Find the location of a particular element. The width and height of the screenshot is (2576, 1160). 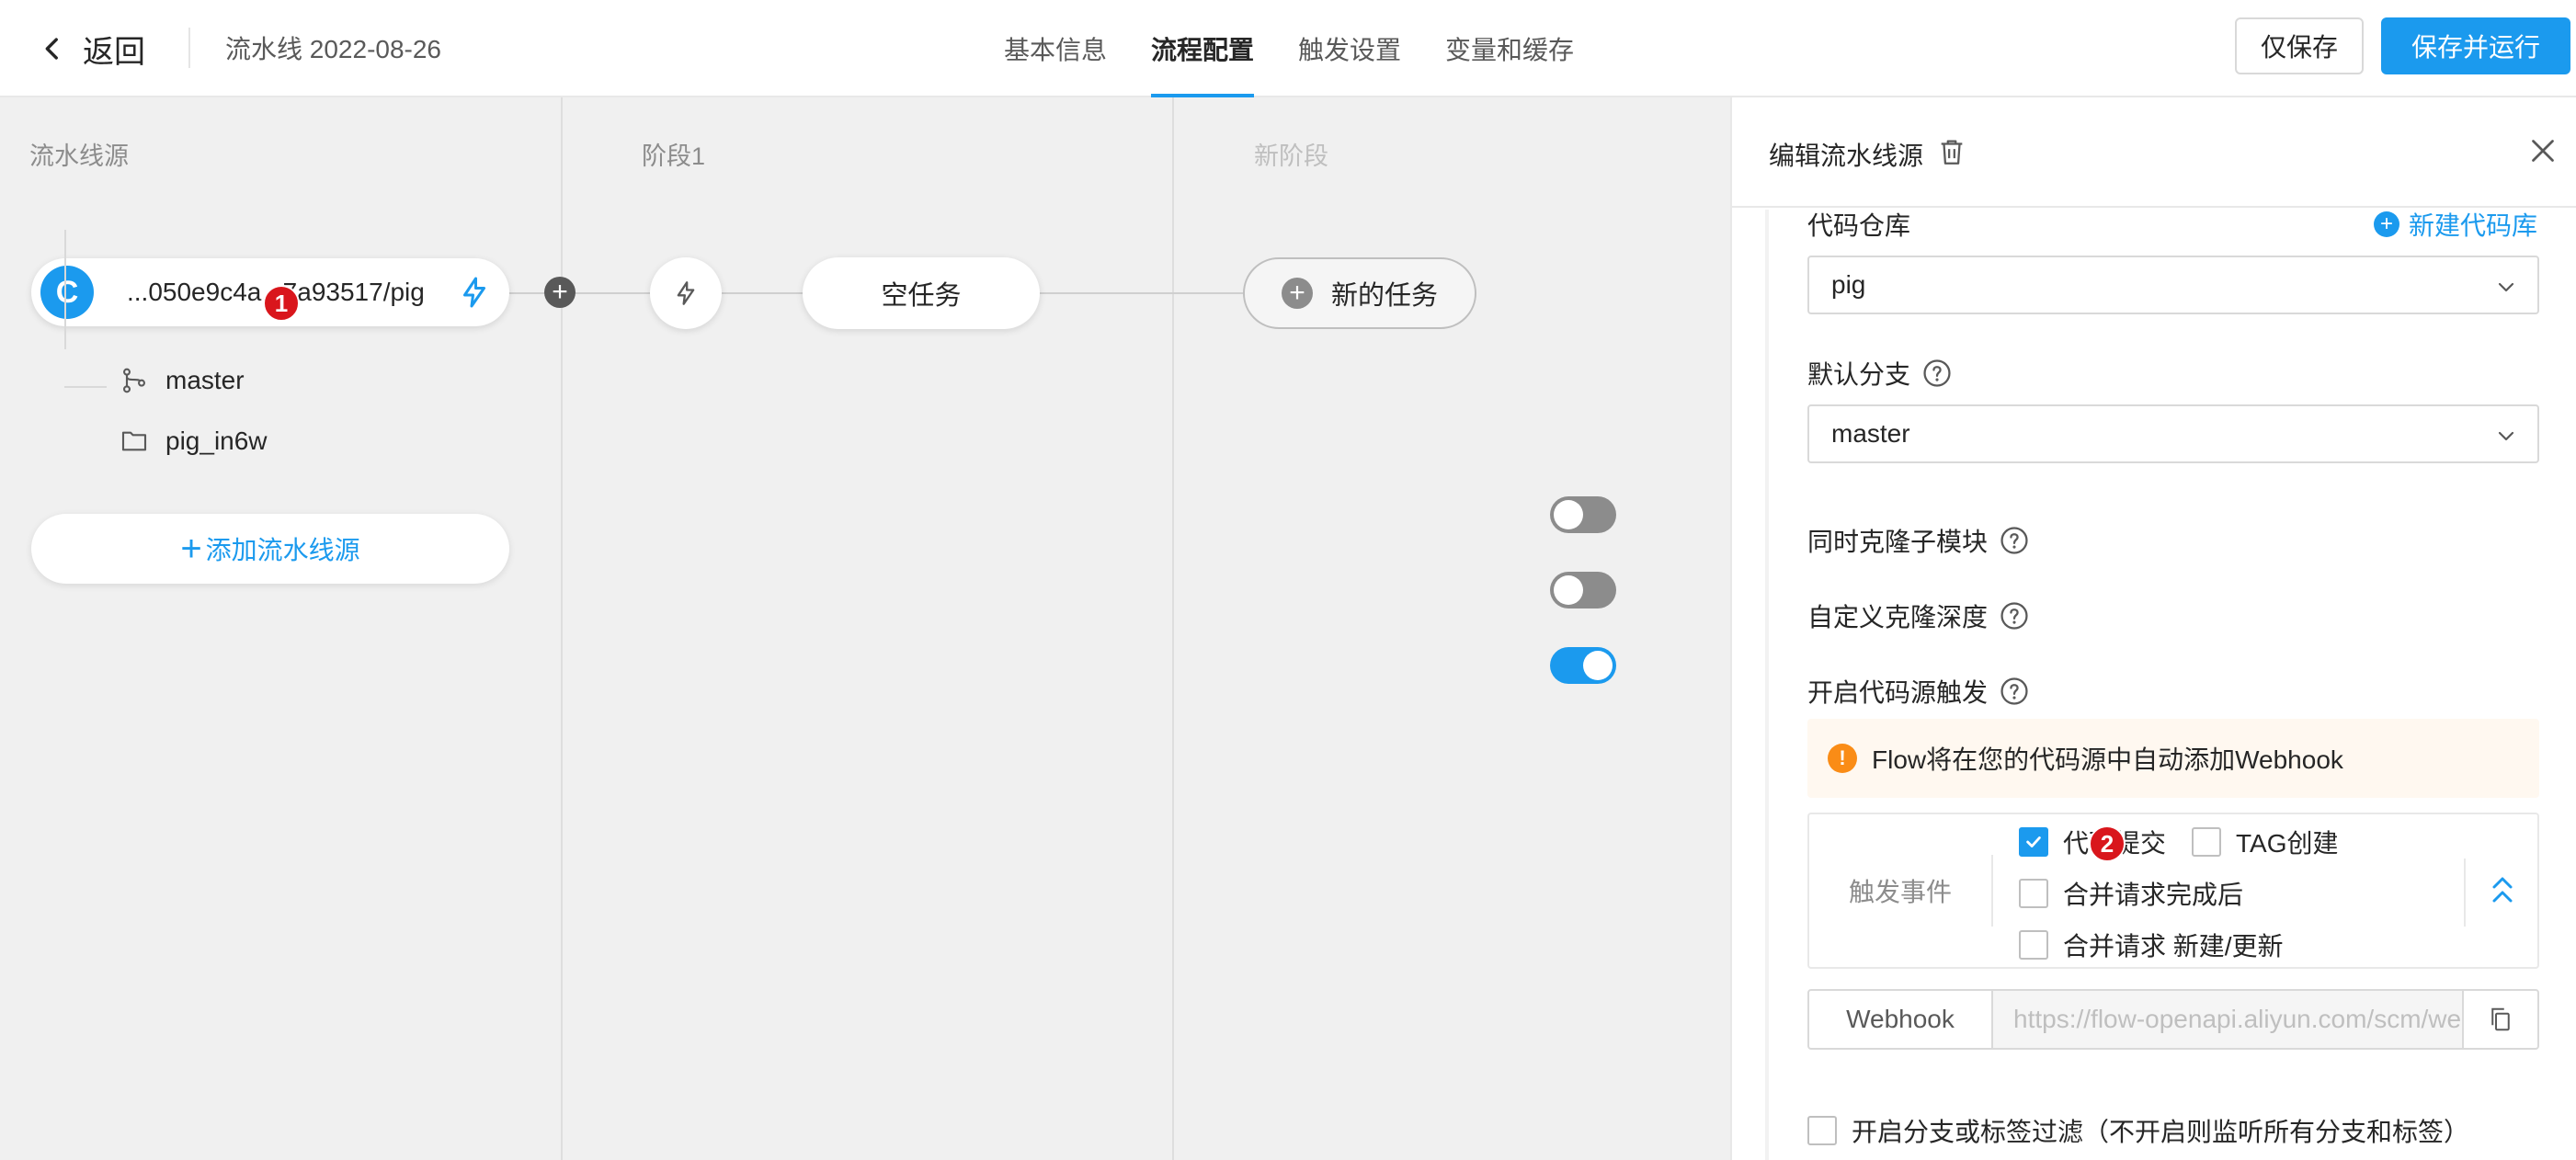

warning-icon: ! is located at coordinates (1842, 758).